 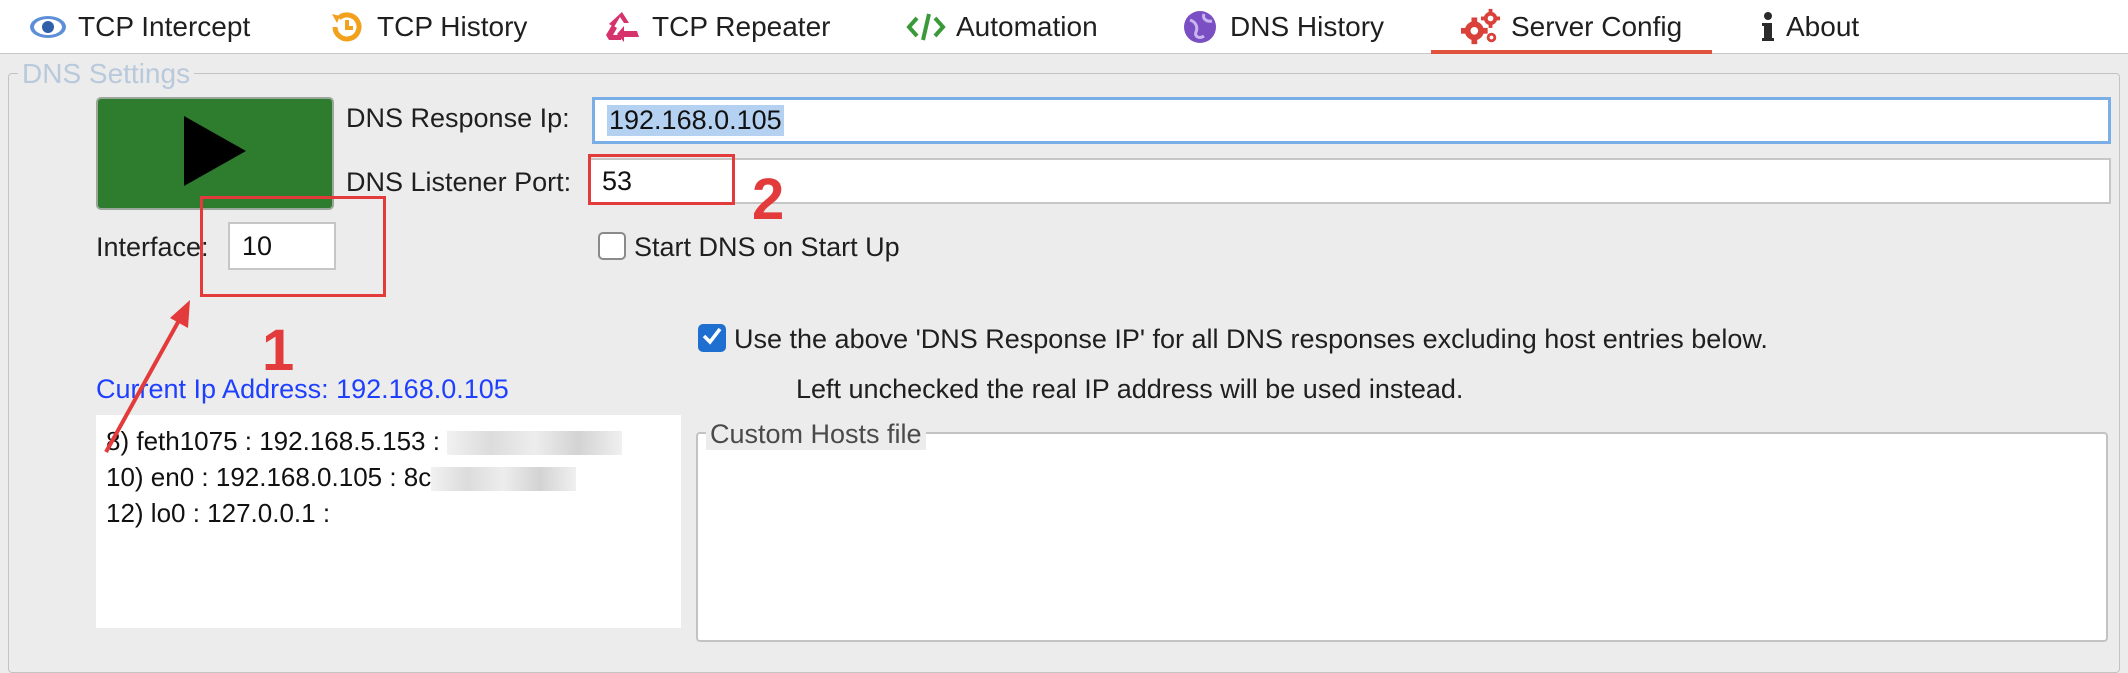 What do you see at coordinates (147, 376) in the screenshot?
I see `annotation-arrow` at bounding box center [147, 376].